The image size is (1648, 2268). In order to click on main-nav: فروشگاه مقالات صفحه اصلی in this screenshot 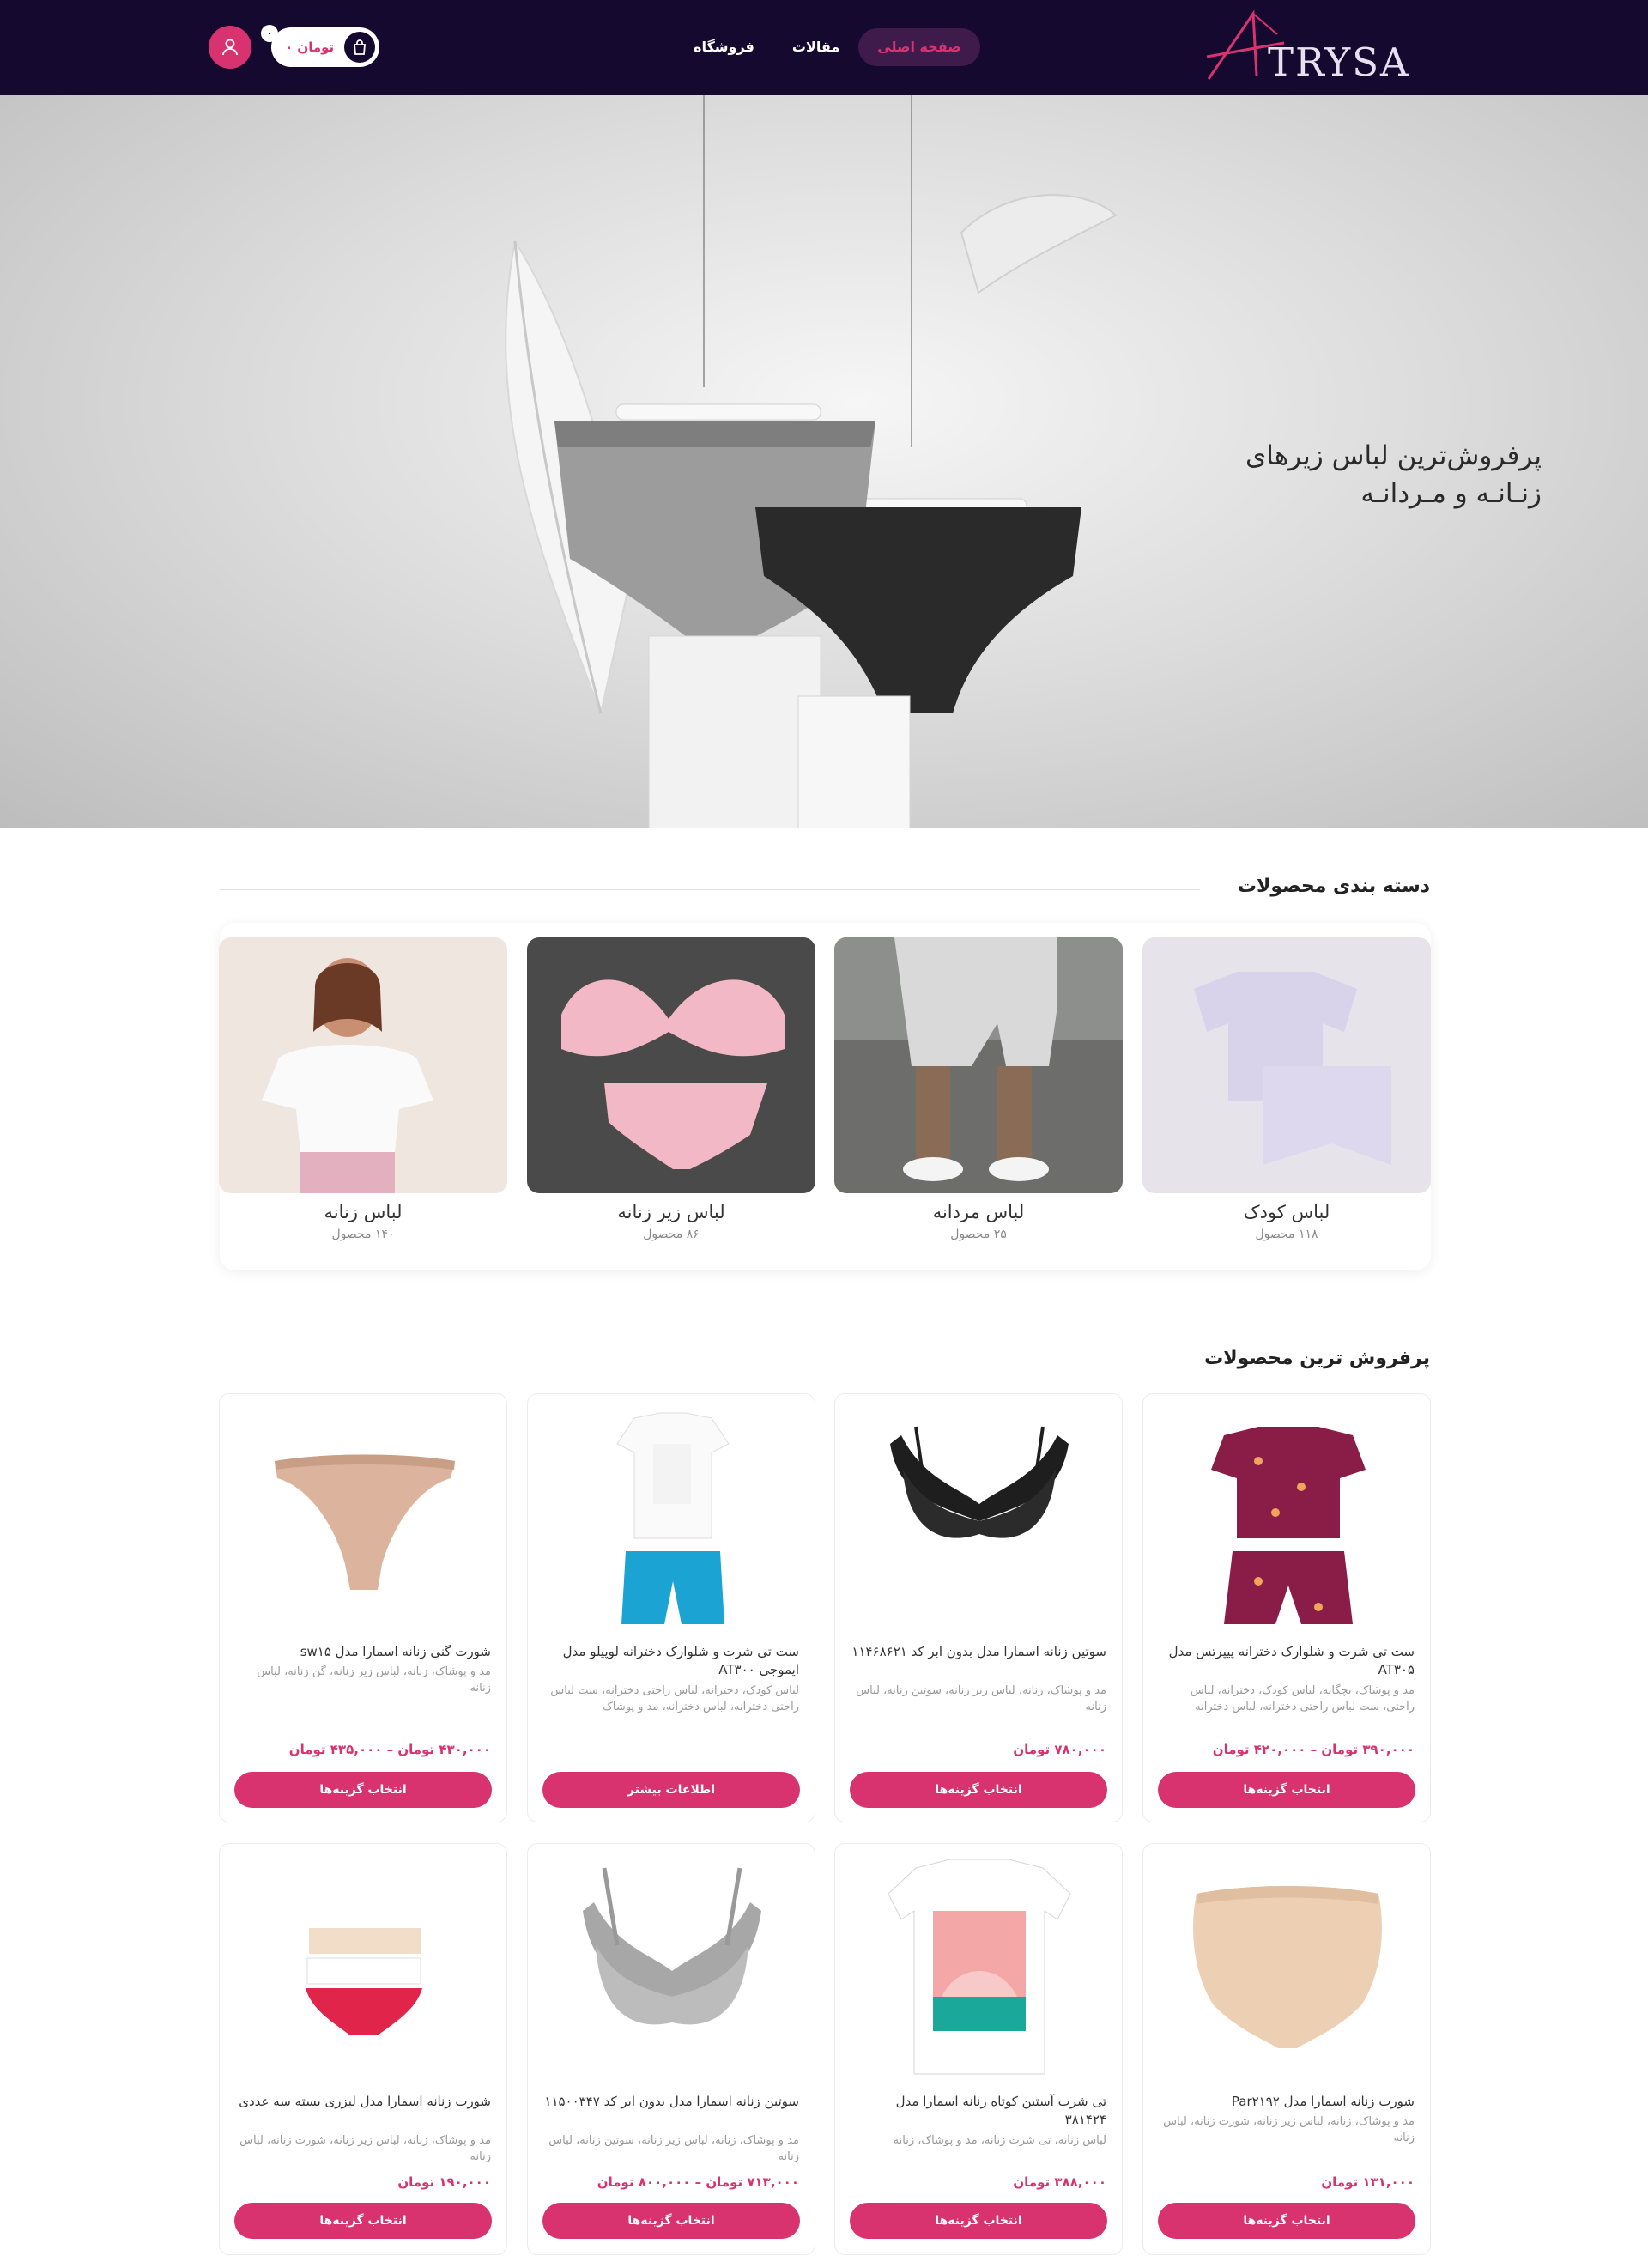, I will do `click(827, 47)`.